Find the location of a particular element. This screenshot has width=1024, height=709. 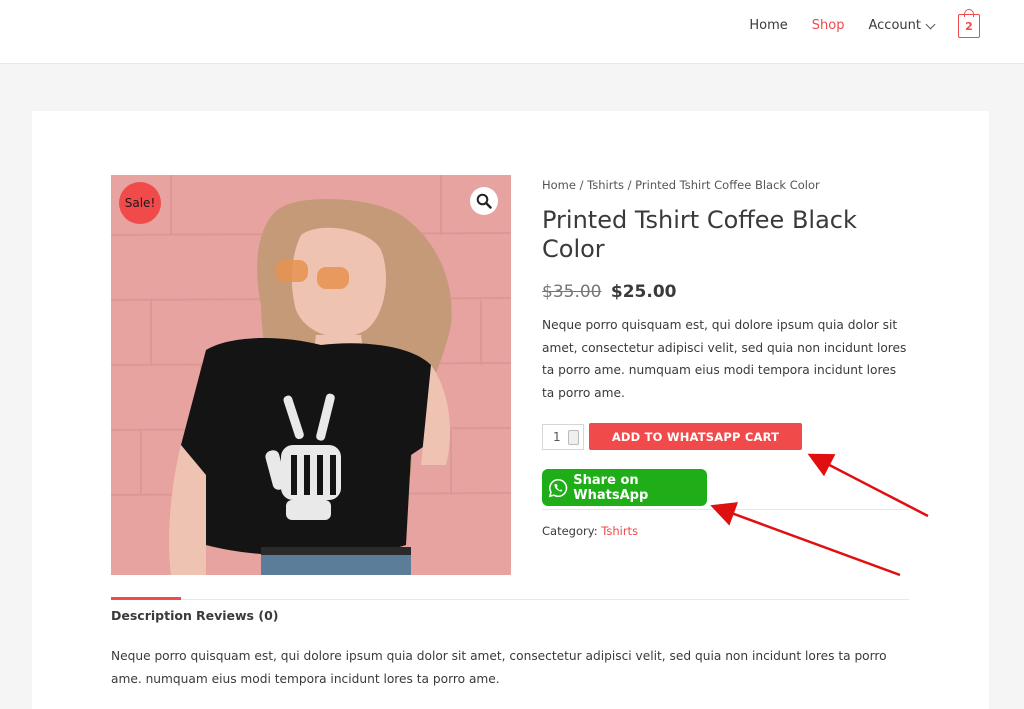

quantity-stepper: 1 is located at coordinates (563, 437).